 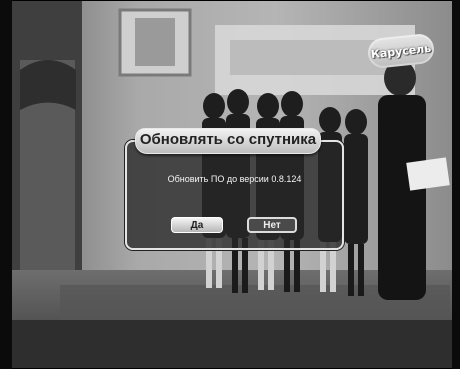 What do you see at coordinates (197, 225) in the screenshot?
I see `yes-button: Да` at bounding box center [197, 225].